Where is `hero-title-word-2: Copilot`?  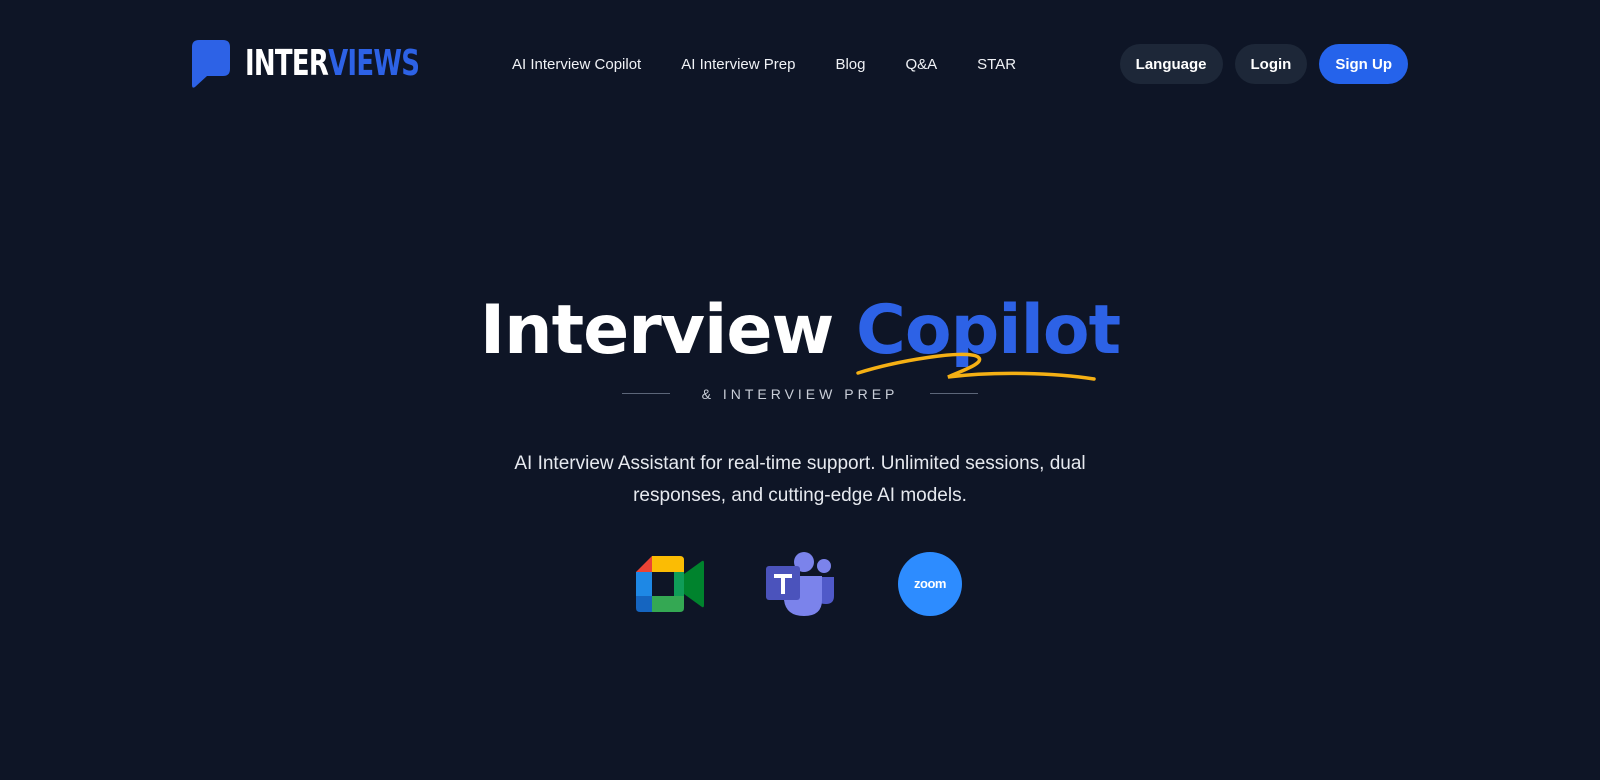
hero-title-word-2: Copilot is located at coordinates (988, 336).